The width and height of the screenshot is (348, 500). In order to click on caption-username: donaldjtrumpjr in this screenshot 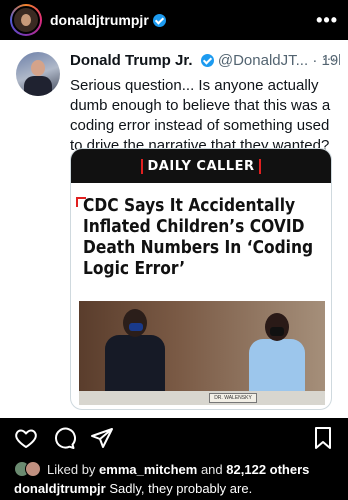, I will do `click(60, 488)`.